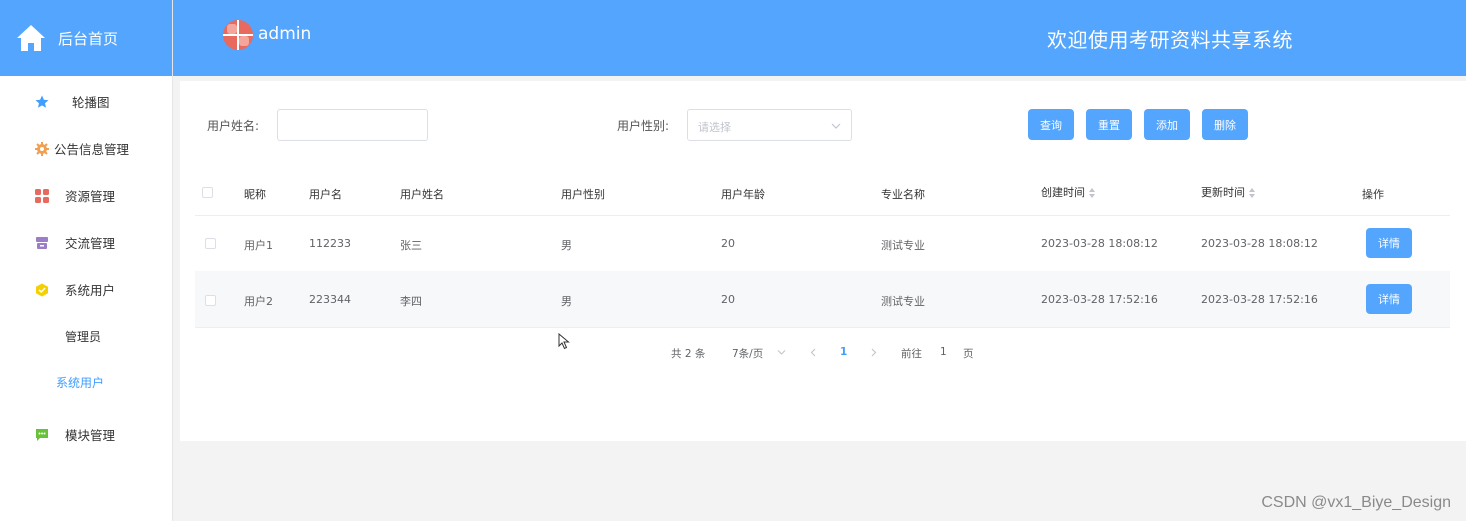  I want to click on sidebar-item-label: 公告信息管理, so click(92, 149).